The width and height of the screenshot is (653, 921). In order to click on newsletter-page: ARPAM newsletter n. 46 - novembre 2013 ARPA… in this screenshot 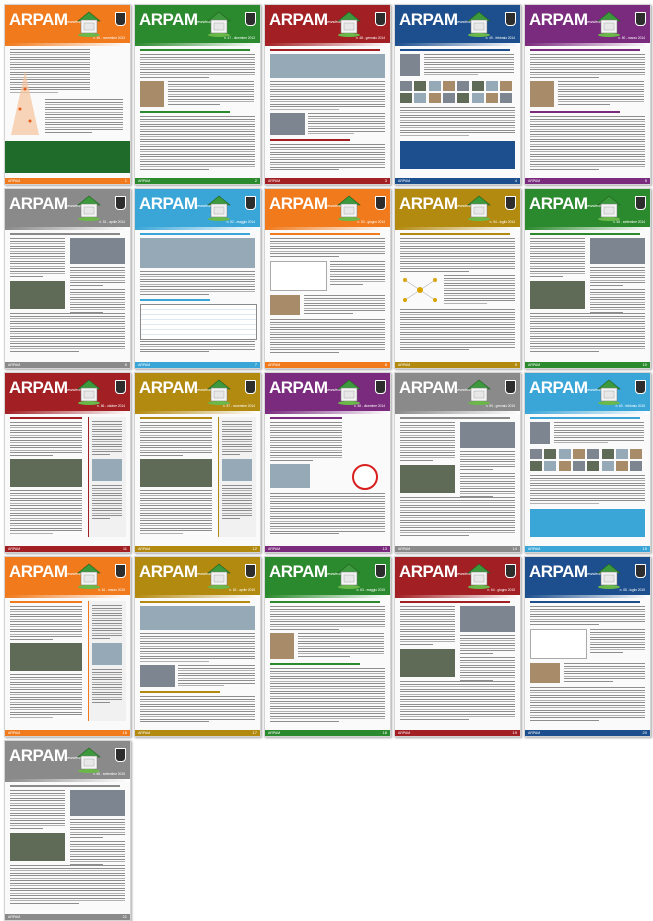, I will do `click(67, 94)`.